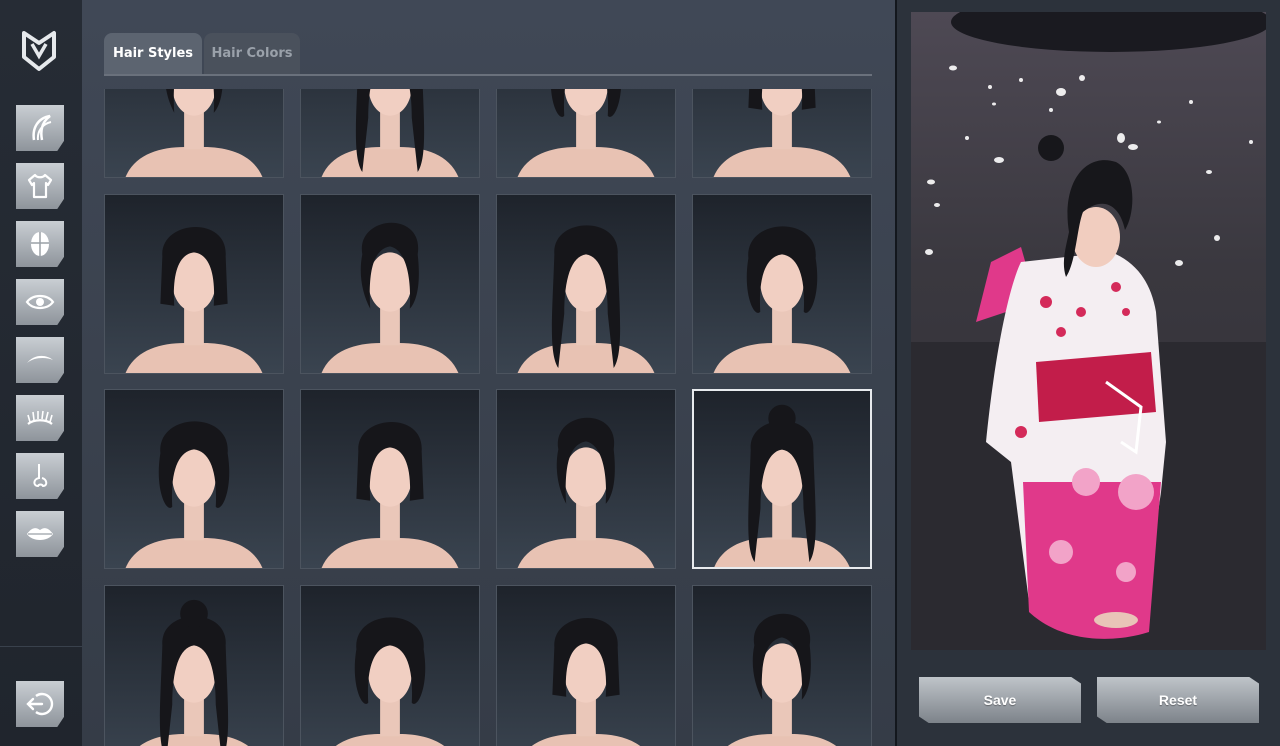  I want to click on lips-category-button, so click(40, 534).